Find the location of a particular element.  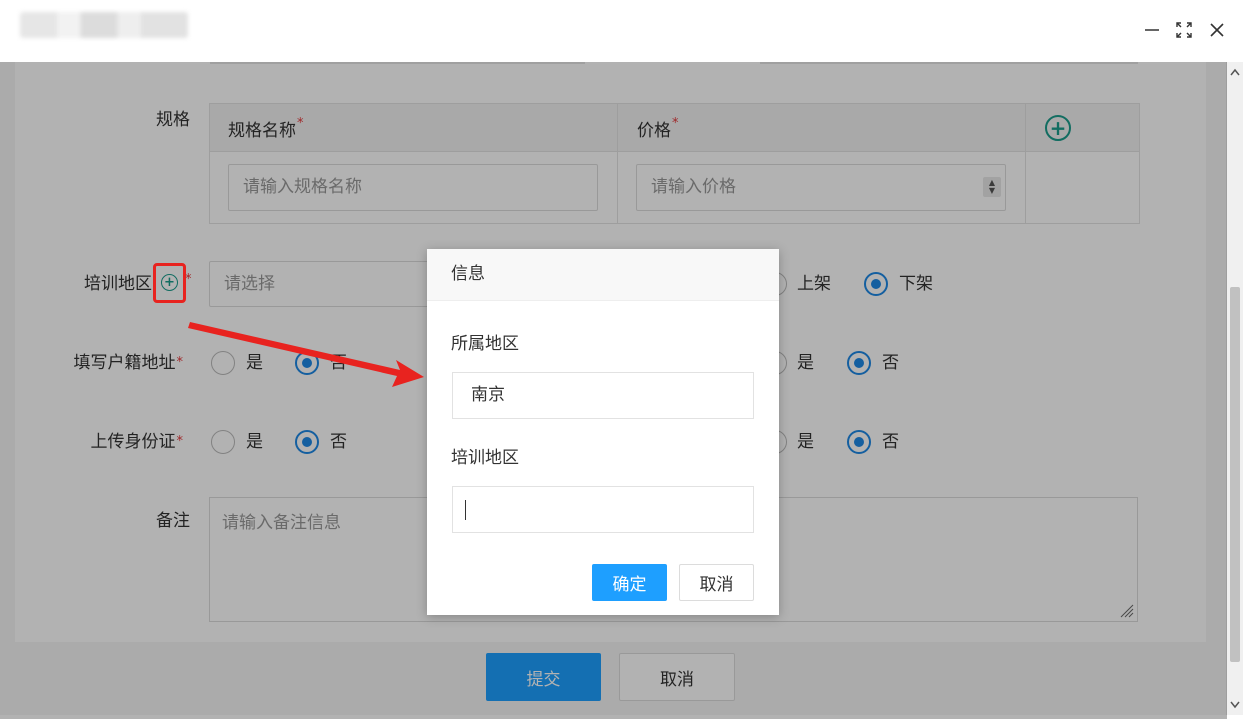

scroll-down-icon is located at coordinates (1235, 705).